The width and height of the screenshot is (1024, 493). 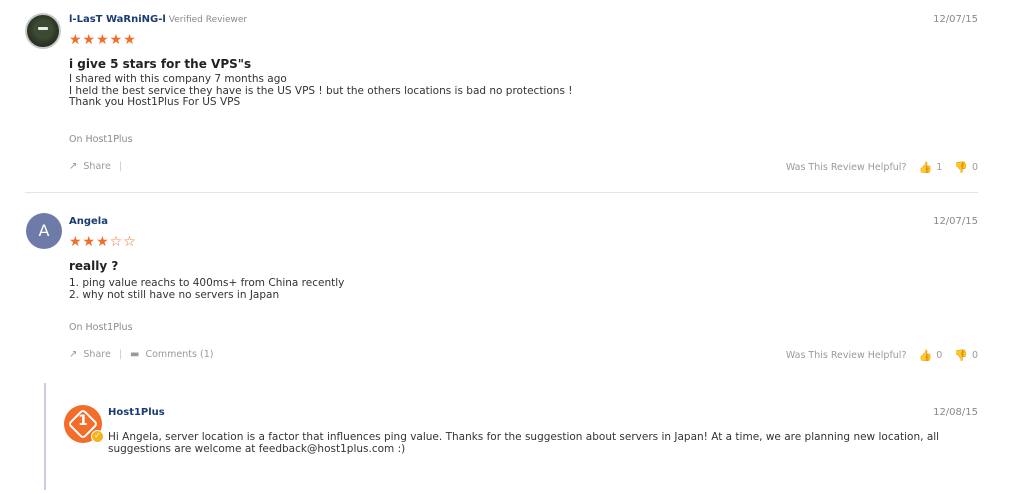 I want to click on helpful-vote: Was This Review Helpful? 👍 1 👎 0, so click(x=882, y=167).